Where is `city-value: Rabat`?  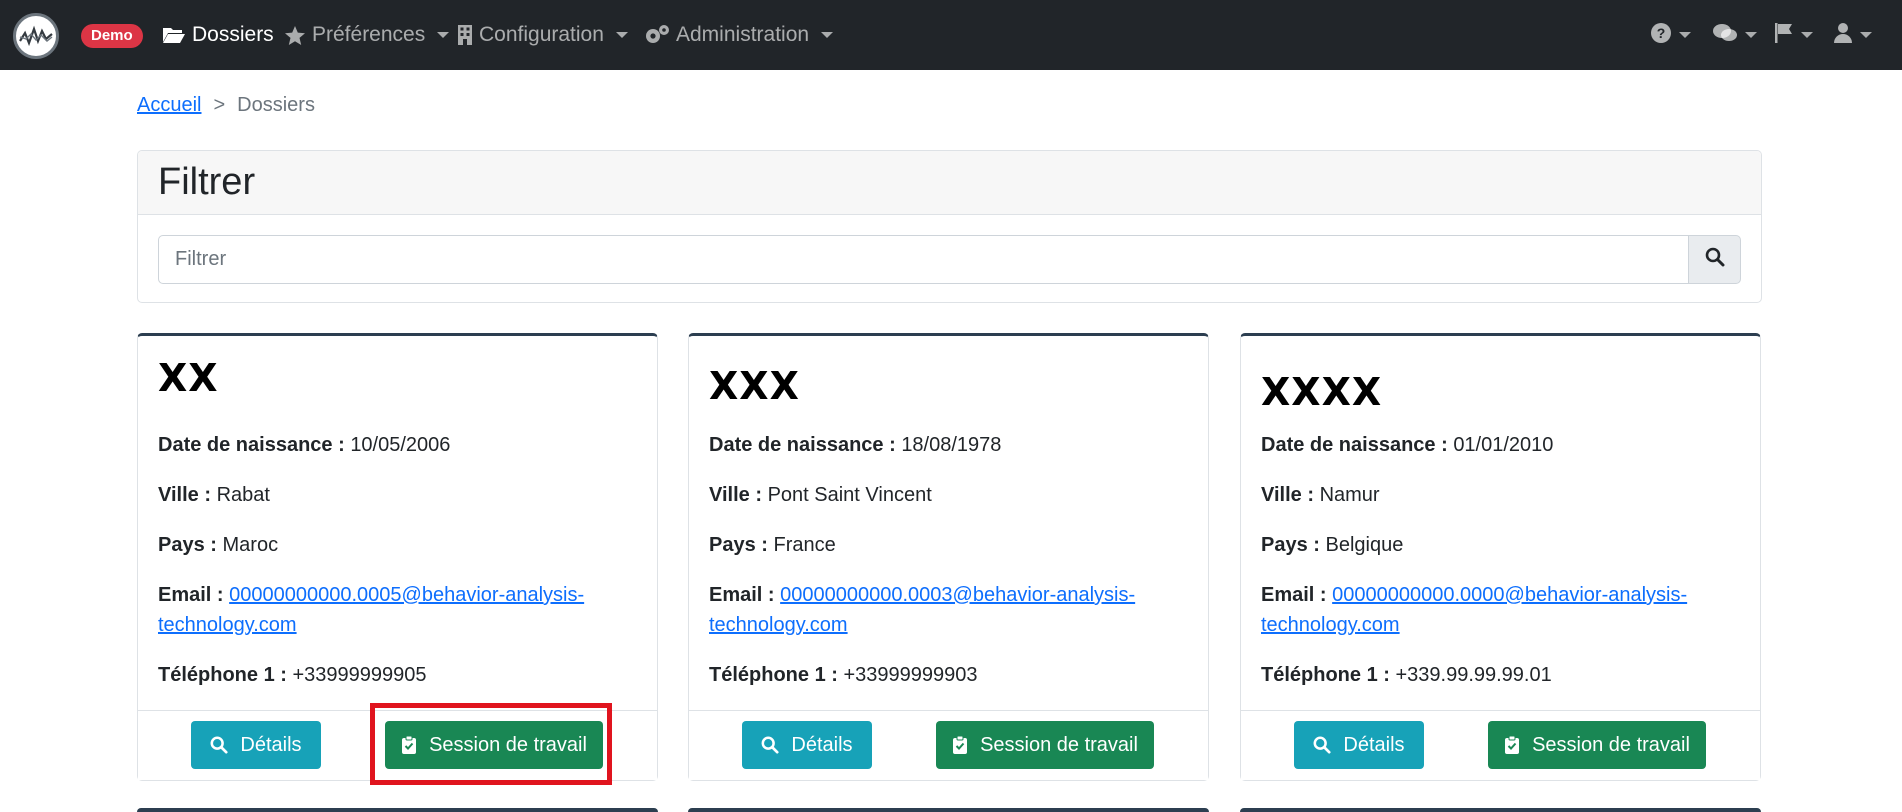 city-value: Rabat is located at coordinates (243, 495).